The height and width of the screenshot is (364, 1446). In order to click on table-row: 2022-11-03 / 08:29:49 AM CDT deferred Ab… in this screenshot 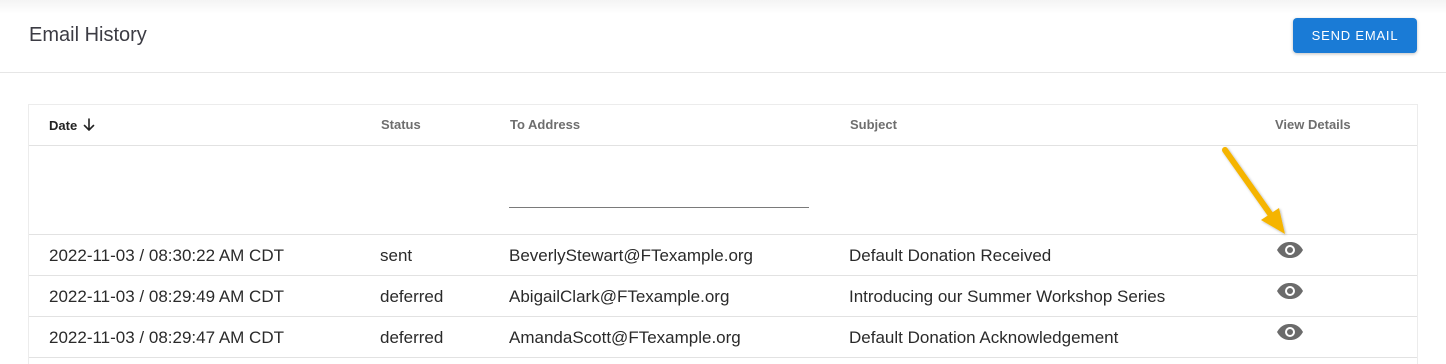, I will do `click(723, 296)`.